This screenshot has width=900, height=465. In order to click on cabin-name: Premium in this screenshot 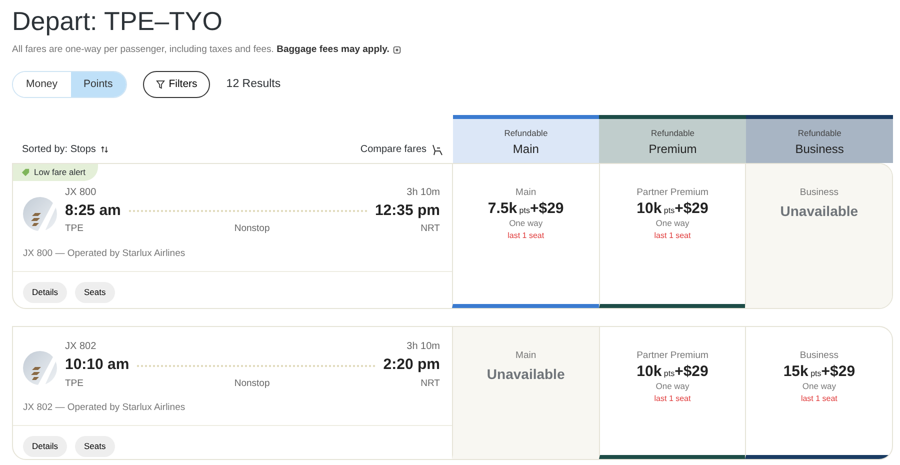, I will do `click(673, 149)`.